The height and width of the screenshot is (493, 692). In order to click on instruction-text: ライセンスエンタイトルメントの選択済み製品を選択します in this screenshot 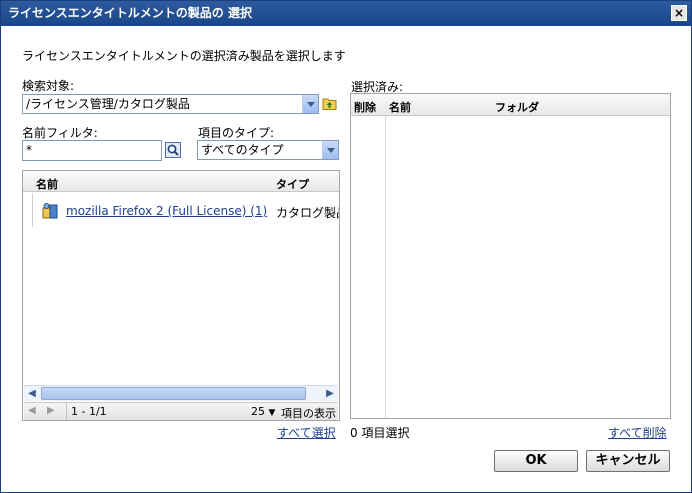, I will do `click(184, 56)`.